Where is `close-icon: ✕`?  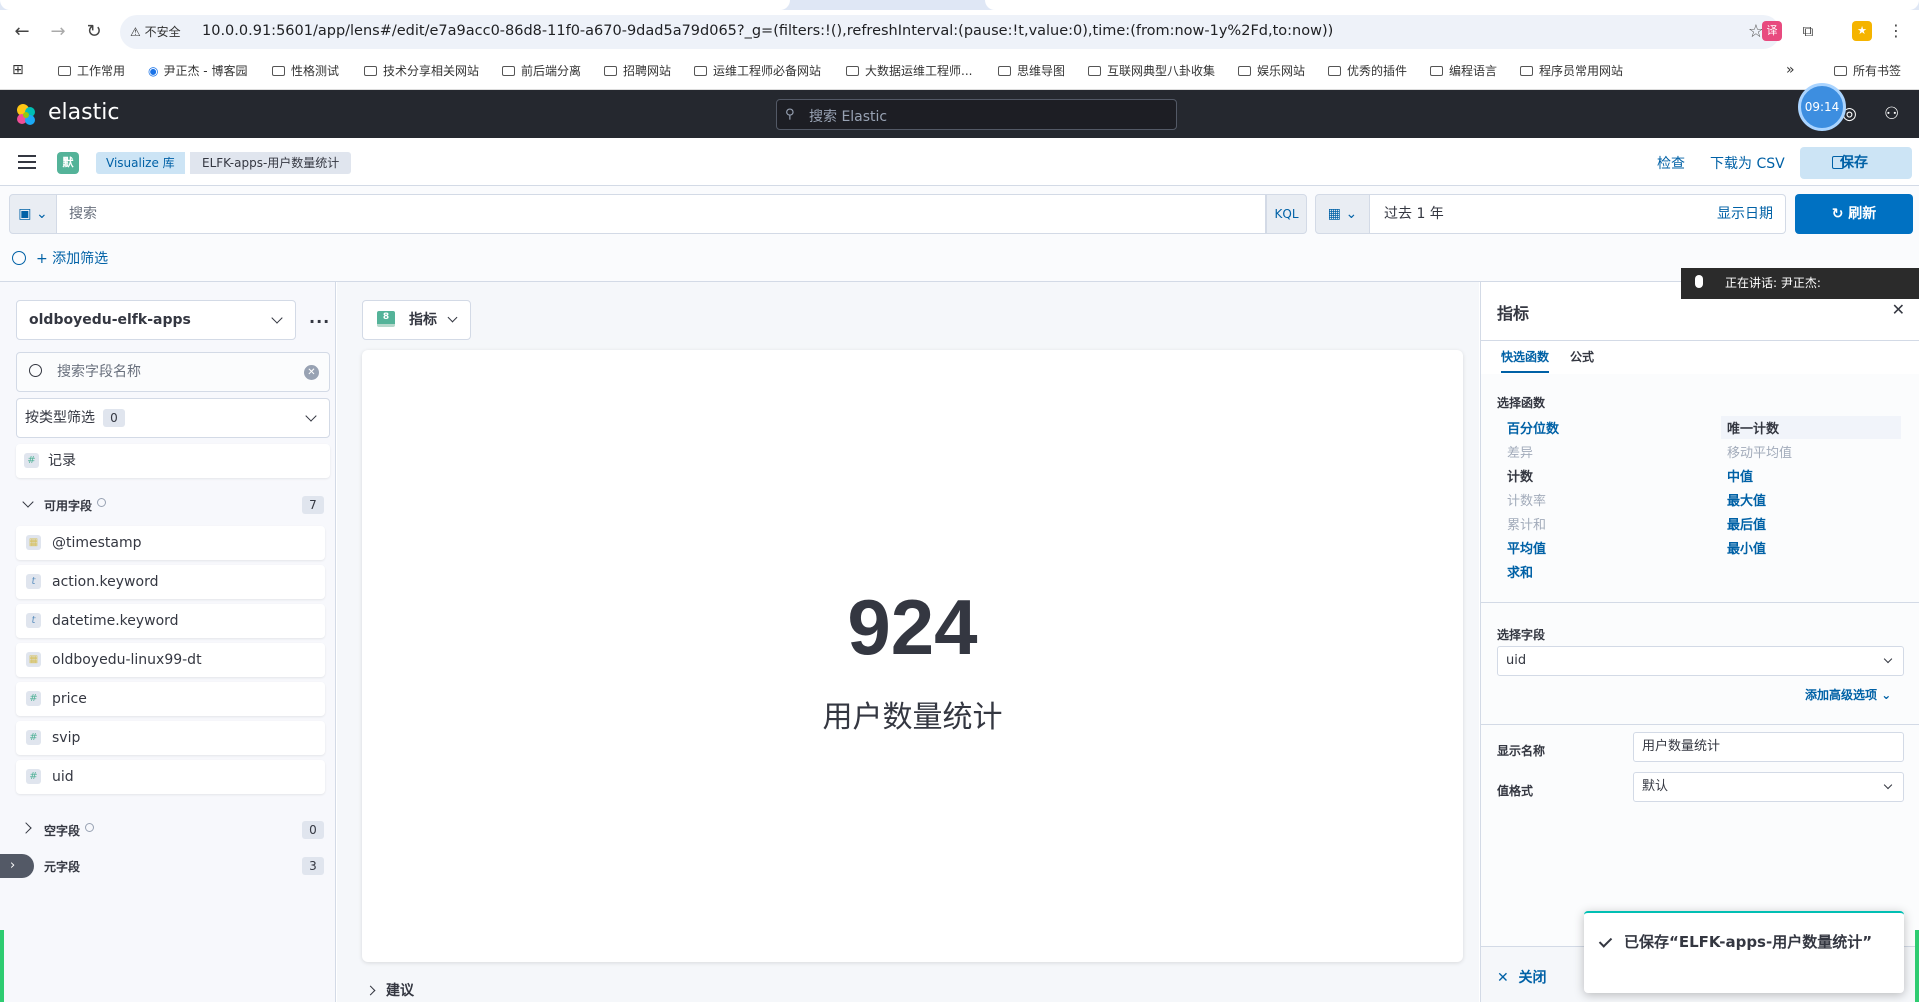 close-icon: ✕ is located at coordinates (1898, 309).